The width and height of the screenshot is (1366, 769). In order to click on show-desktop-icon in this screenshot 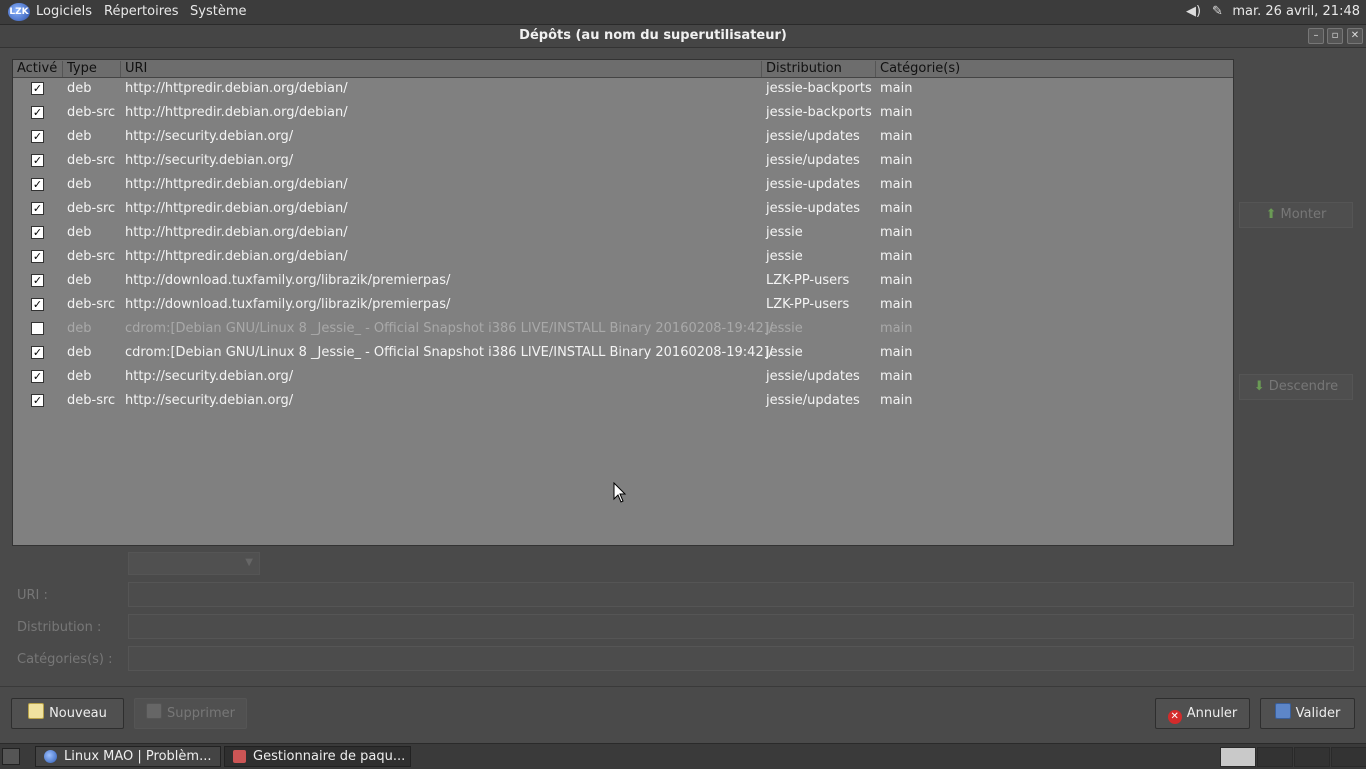, I will do `click(11, 756)`.